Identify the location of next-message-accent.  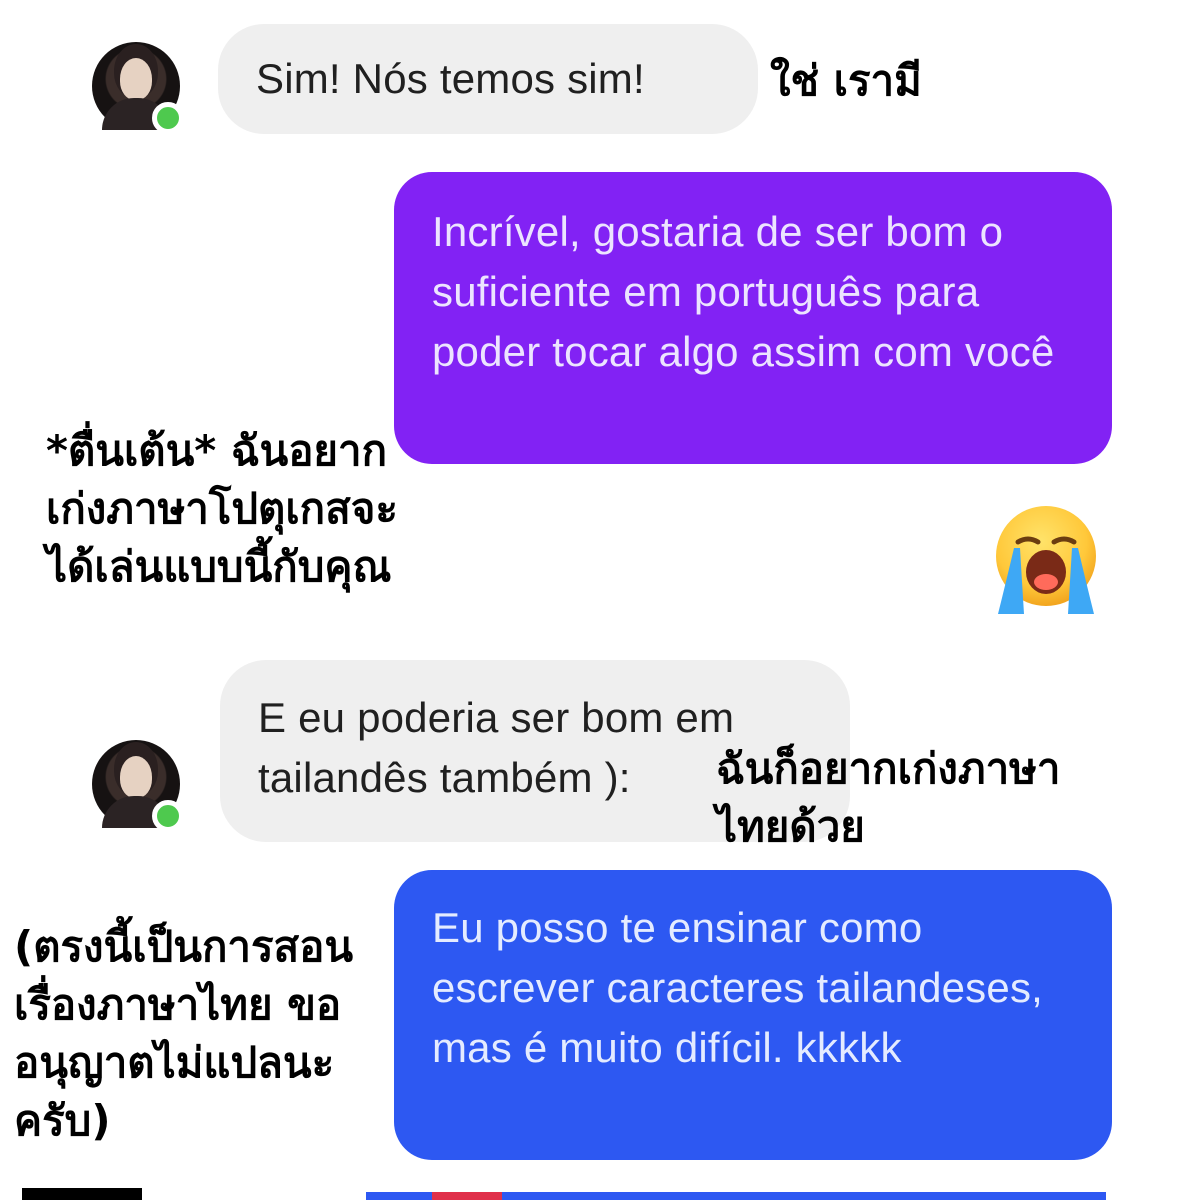
(467, 1196).